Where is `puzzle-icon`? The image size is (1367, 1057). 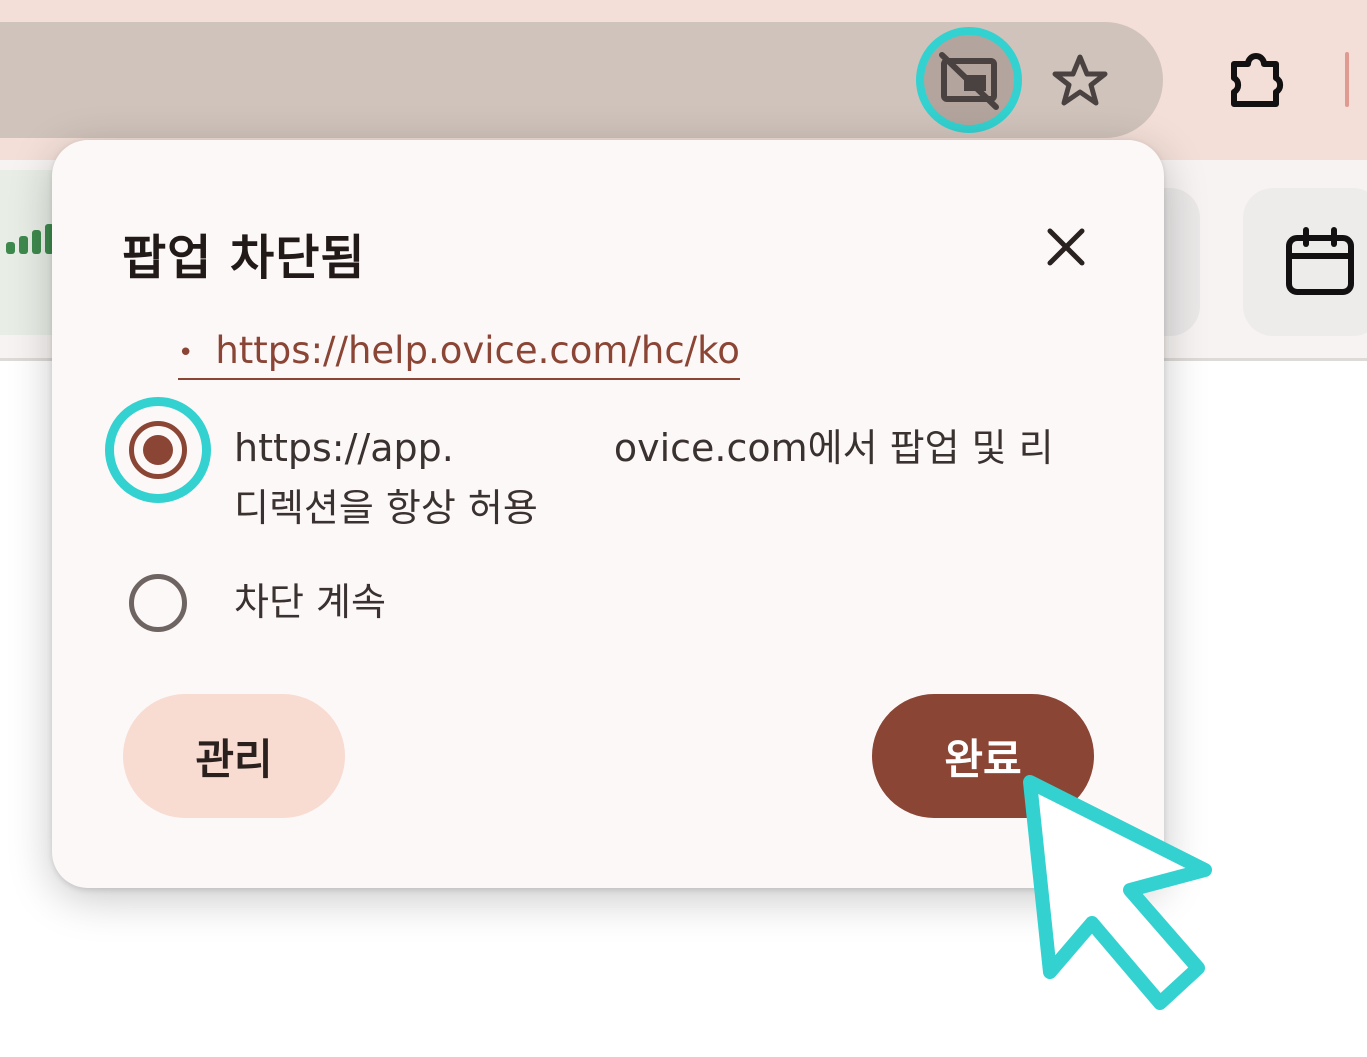
puzzle-icon is located at coordinates (1258, 80).